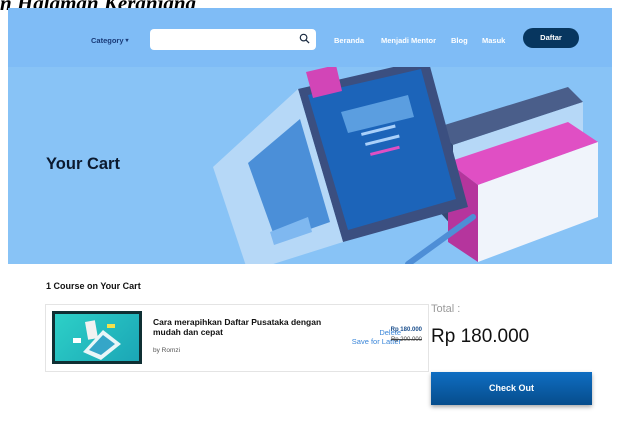  I want to click on category-dropdown: Category ▾, so click(110, 40).